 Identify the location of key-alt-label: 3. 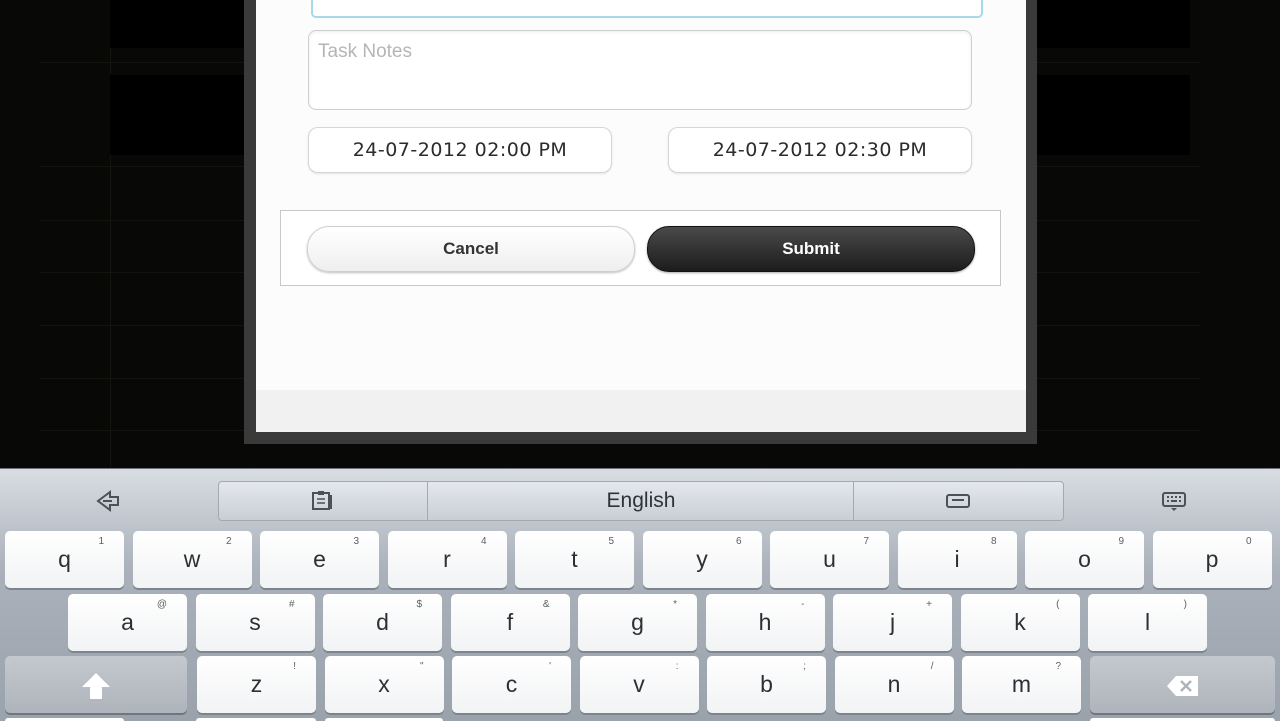
(356, 541).